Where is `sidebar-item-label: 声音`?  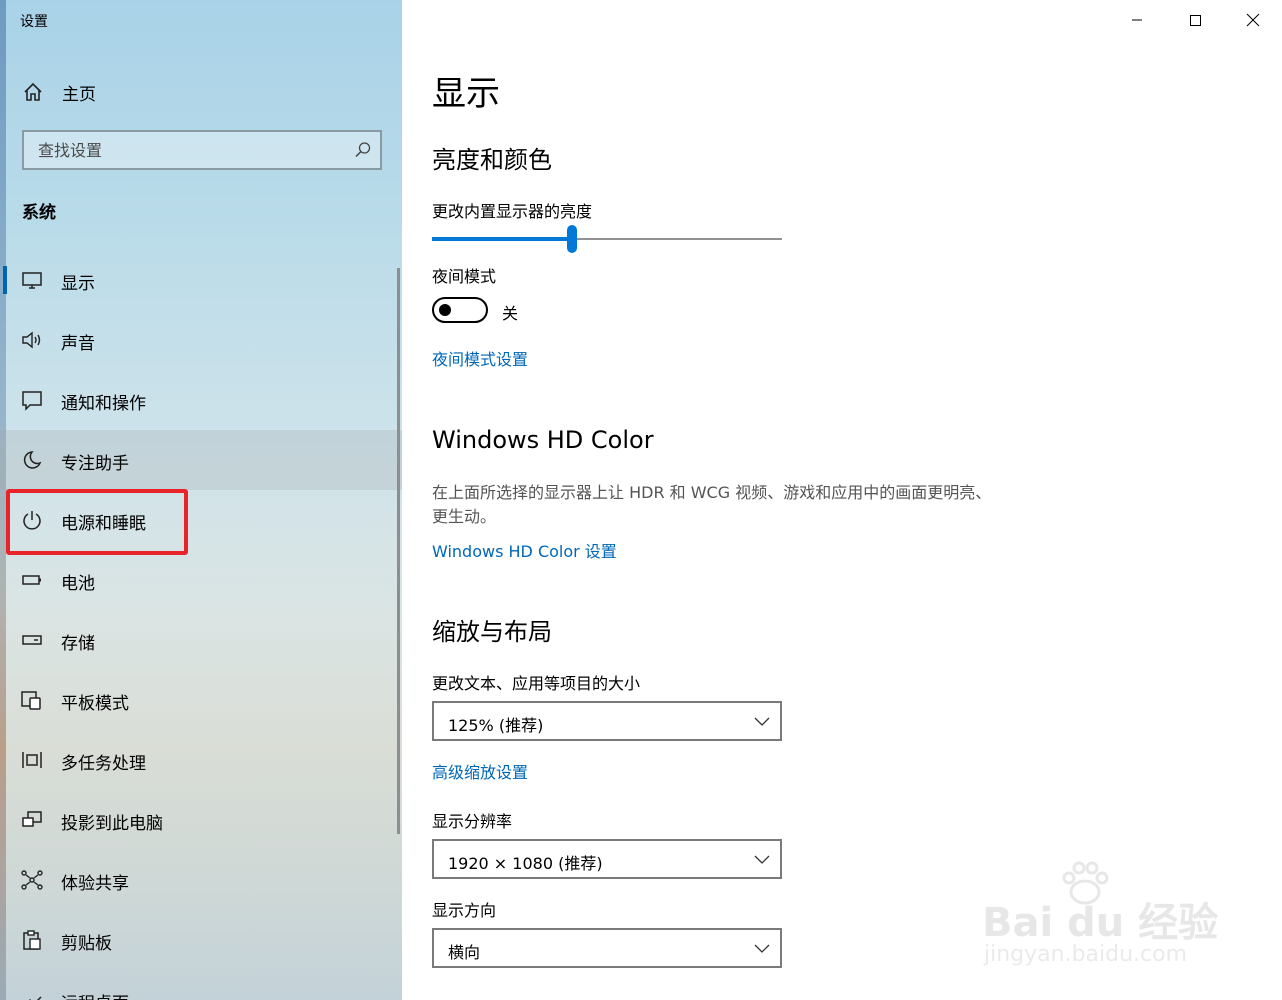 sidebar-item-label: 声音 is located at coordinates (78, 344).